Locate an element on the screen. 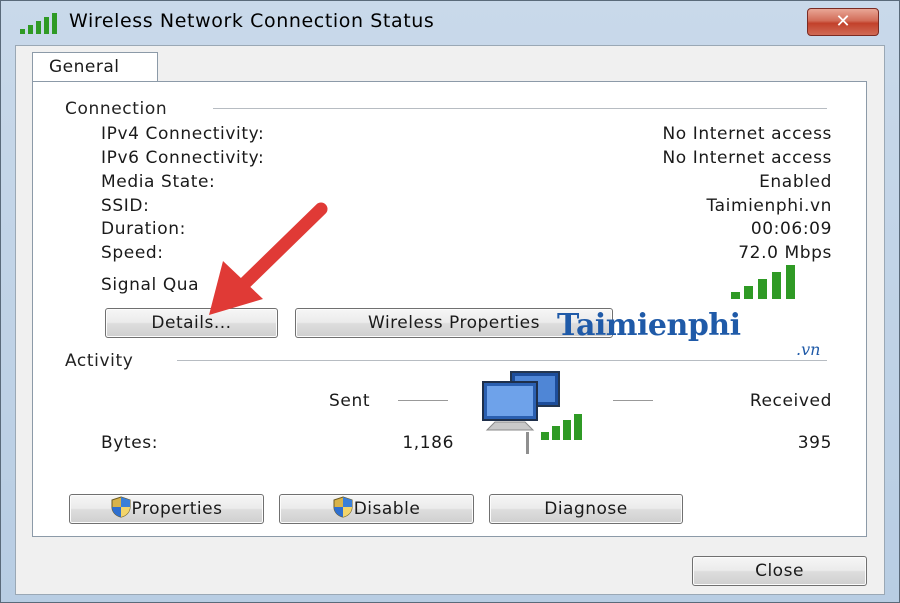 The width and height of the screenshot is (900, 603). media-state-label: Media State: is located at coordinates (158, 182).